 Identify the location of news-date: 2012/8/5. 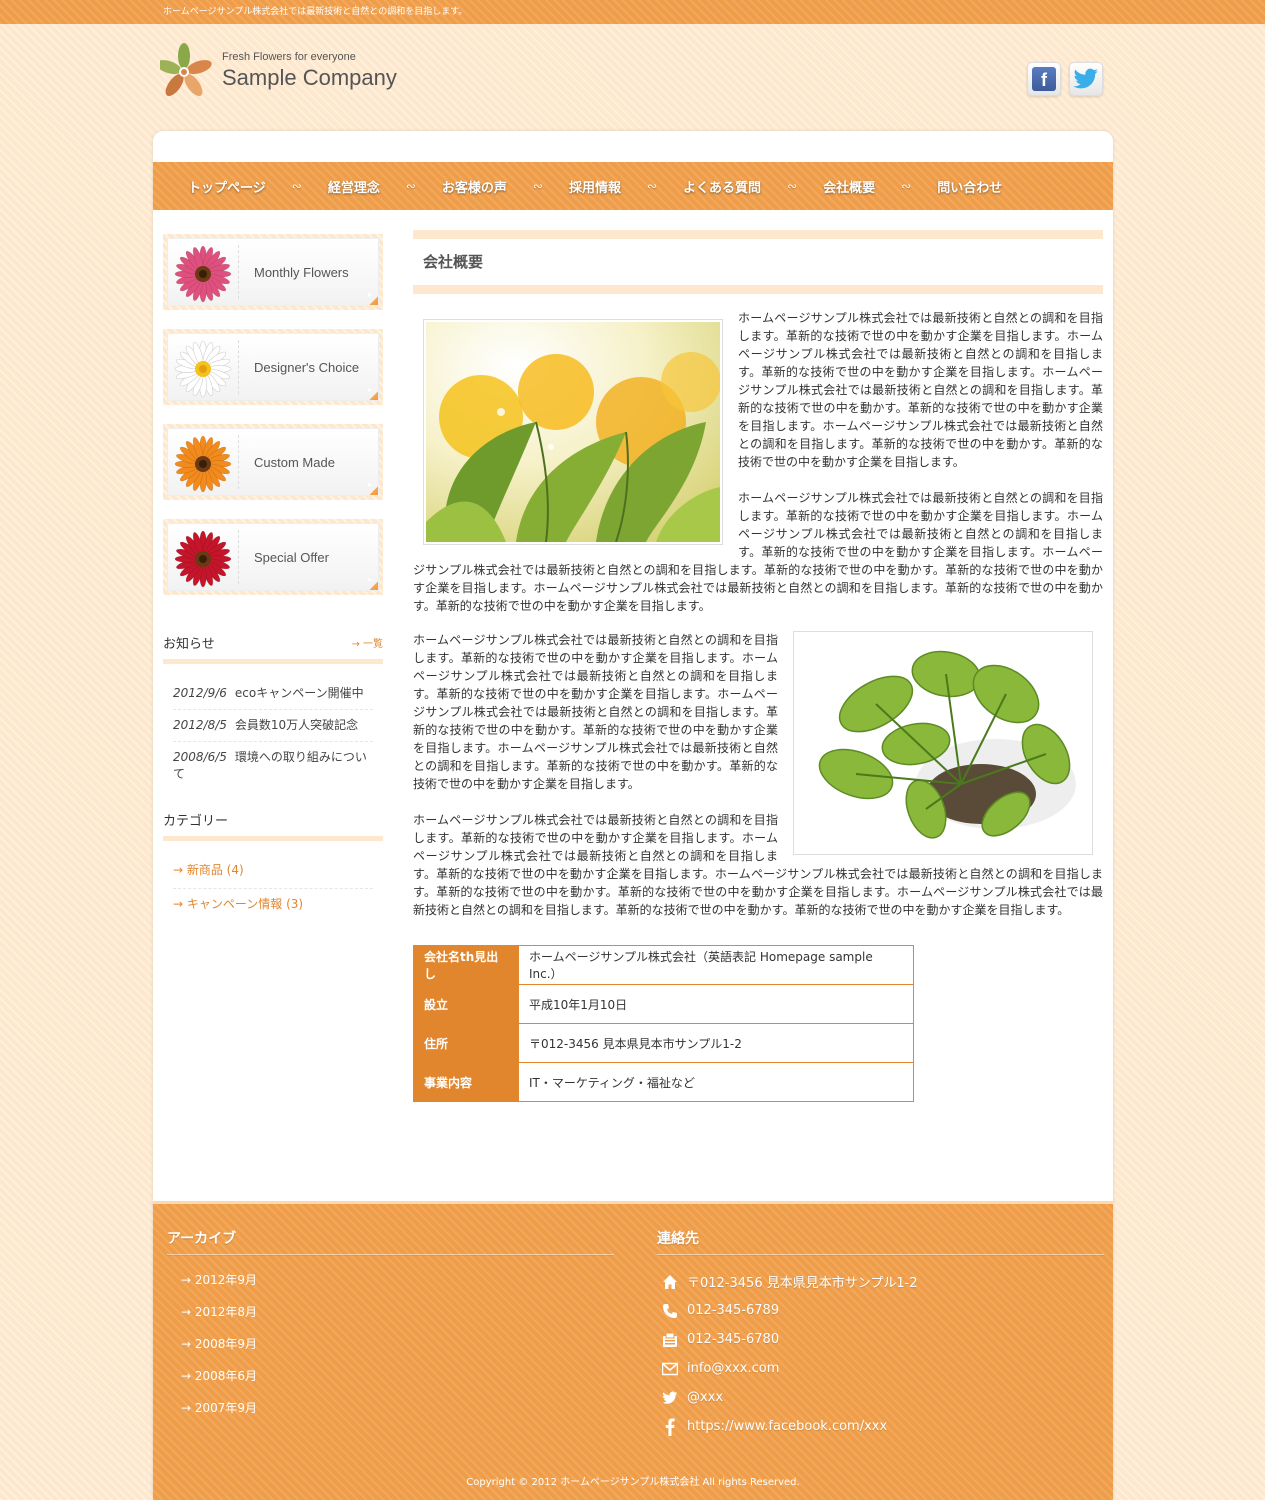
(200, 725).